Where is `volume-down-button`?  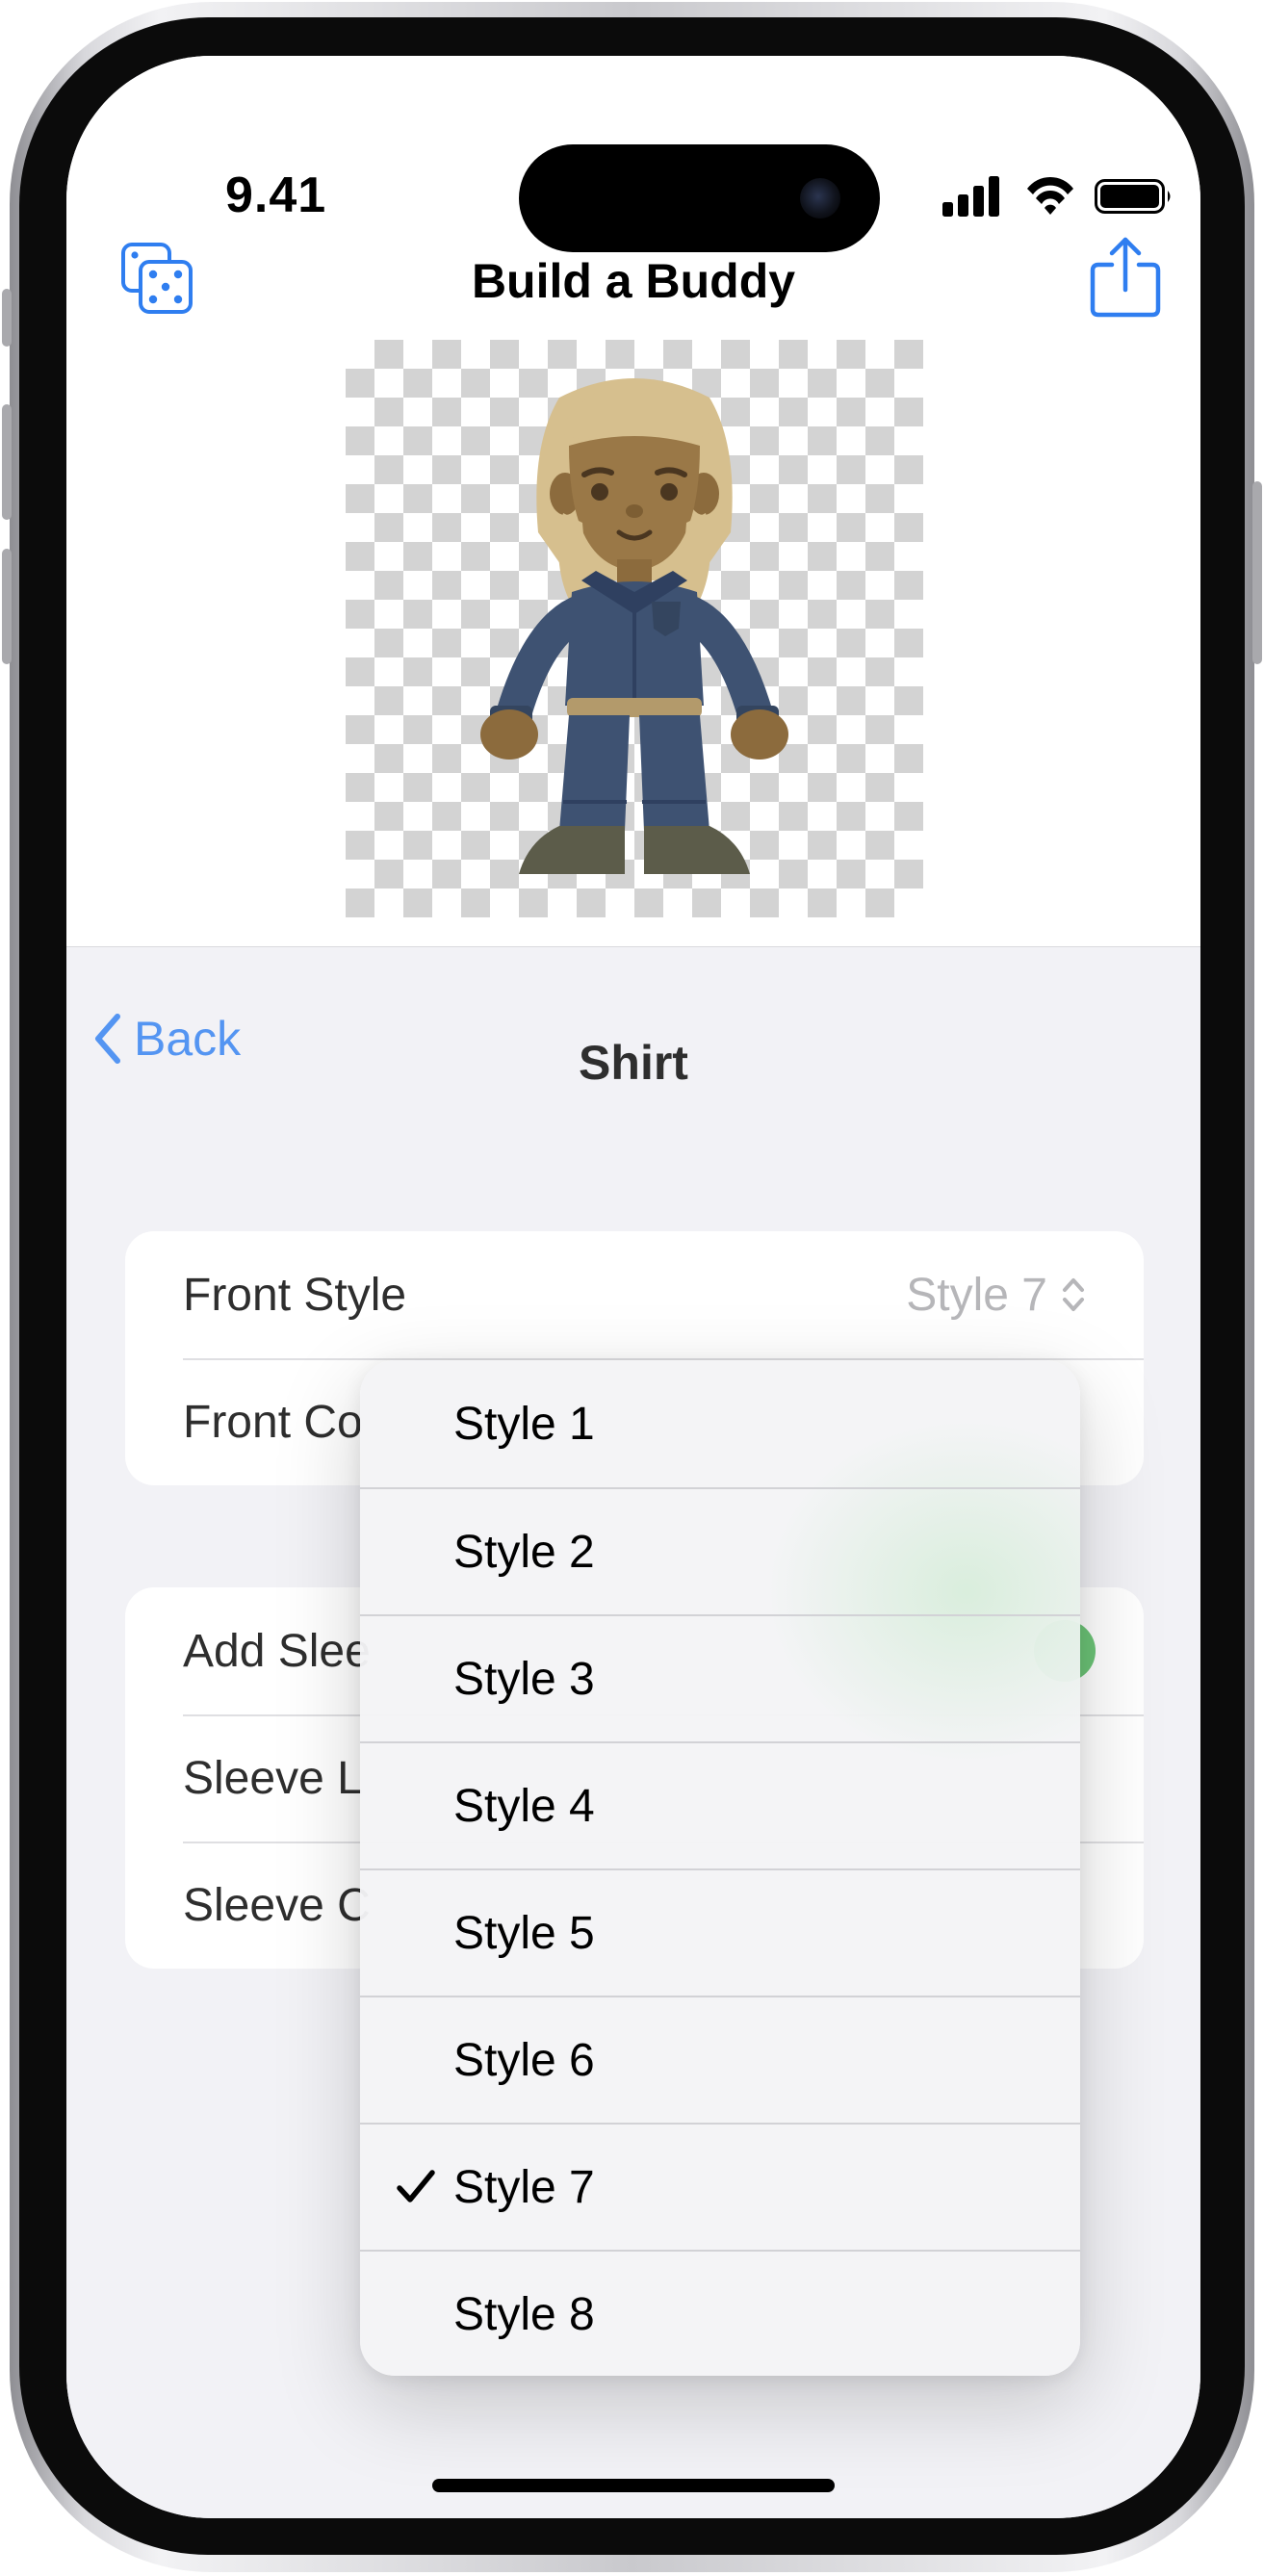 volume-down-button is located at coordinates (7, 607).